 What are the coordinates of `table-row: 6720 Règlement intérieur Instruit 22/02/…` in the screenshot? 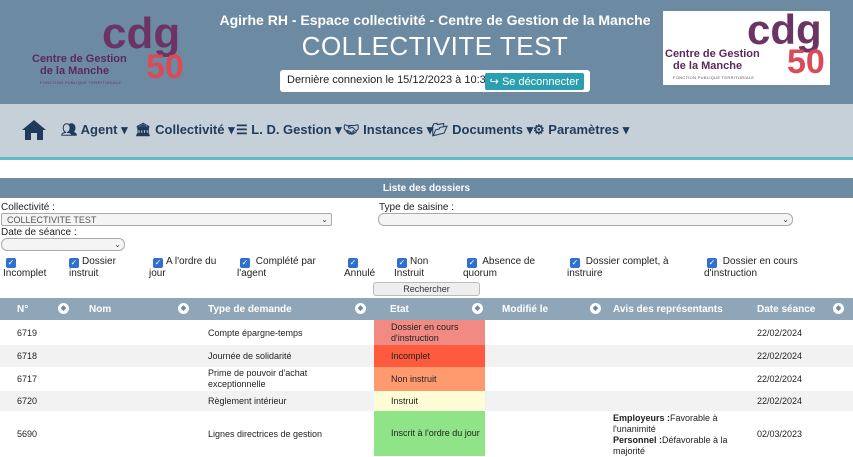 It's located at (426, 401).